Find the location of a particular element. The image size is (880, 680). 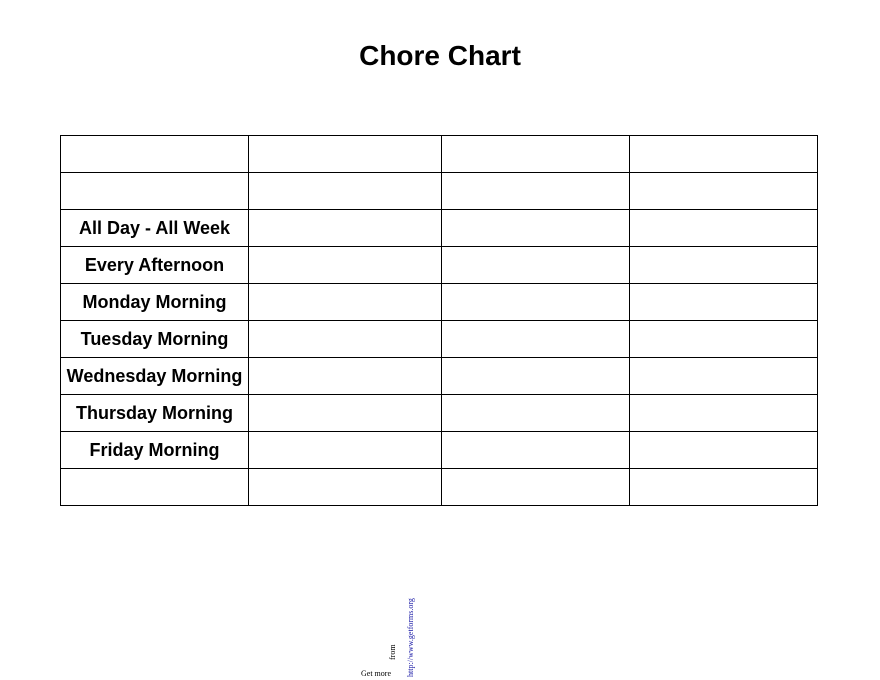

footer-get-more: Get more is located at coordinates (376, 673).